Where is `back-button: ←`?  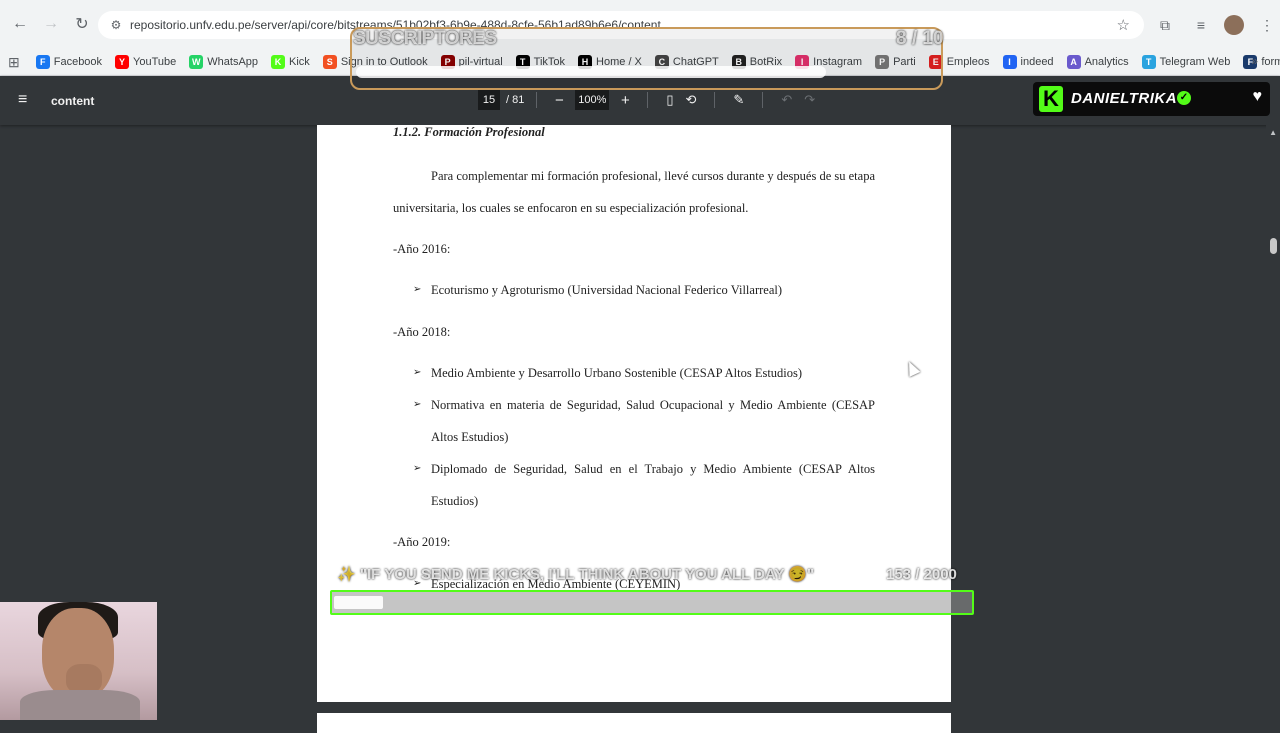 back-button: ← is located at coordinates (20, 24).